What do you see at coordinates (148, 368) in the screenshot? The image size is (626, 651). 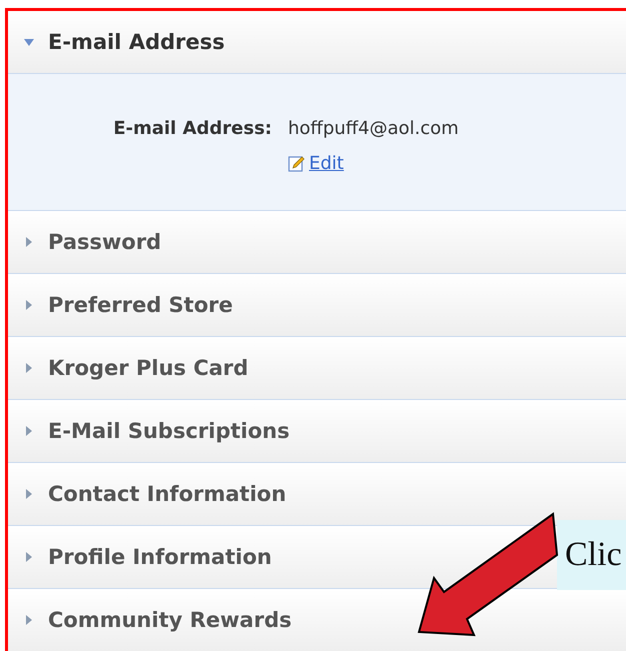 I see `section-title: Kroger Plus Card` at bounding box center [148, 368].